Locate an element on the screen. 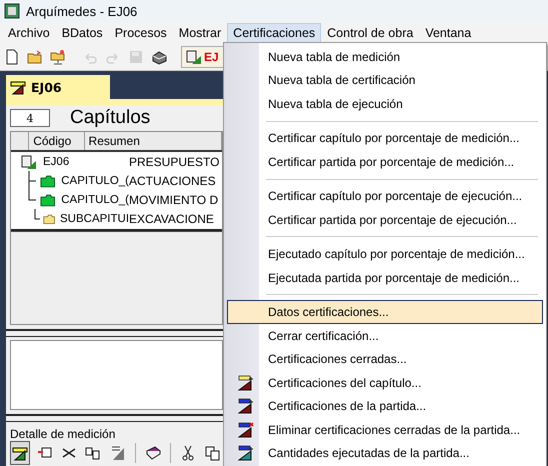 The width and height of the screenshot is (548, 466). save-icon is located at coordinates (136, 57).